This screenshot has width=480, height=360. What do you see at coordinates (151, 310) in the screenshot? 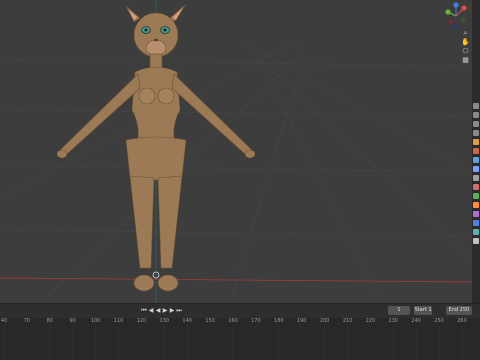
I see `jump-keyframe-back-icon: ◀` at bounding box center [151, 310].